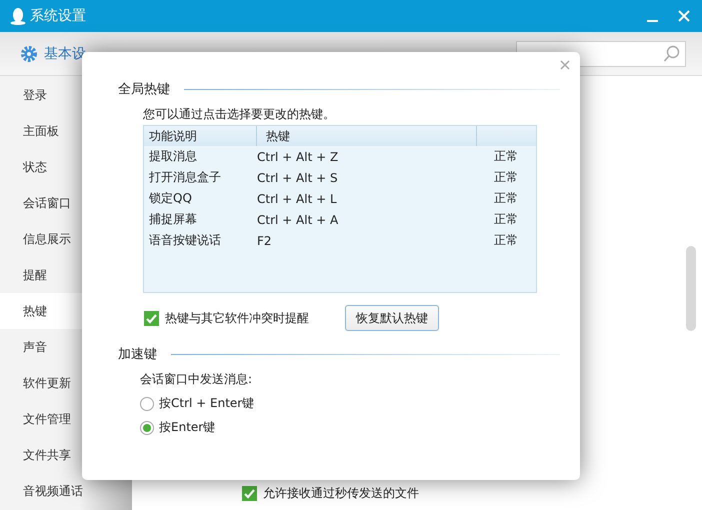 This screenshot has height=510, width=702. Describe the element at coordinates (340, 198) in the screenshot. I see `table-row: 锁定QQ Ctrl + Alt + L 正常` at that location.